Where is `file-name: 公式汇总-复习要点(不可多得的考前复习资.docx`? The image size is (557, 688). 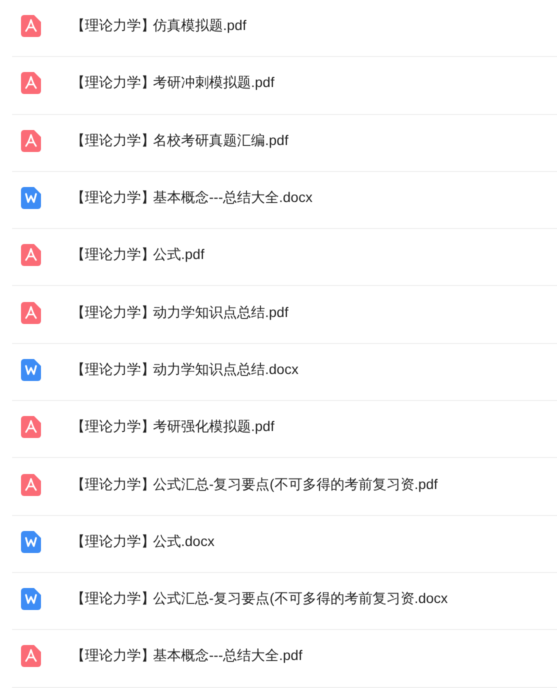
file-name: 公式汇总-复习要点(不可多得的考前复习资.docx is located at coordinates (300, 599).